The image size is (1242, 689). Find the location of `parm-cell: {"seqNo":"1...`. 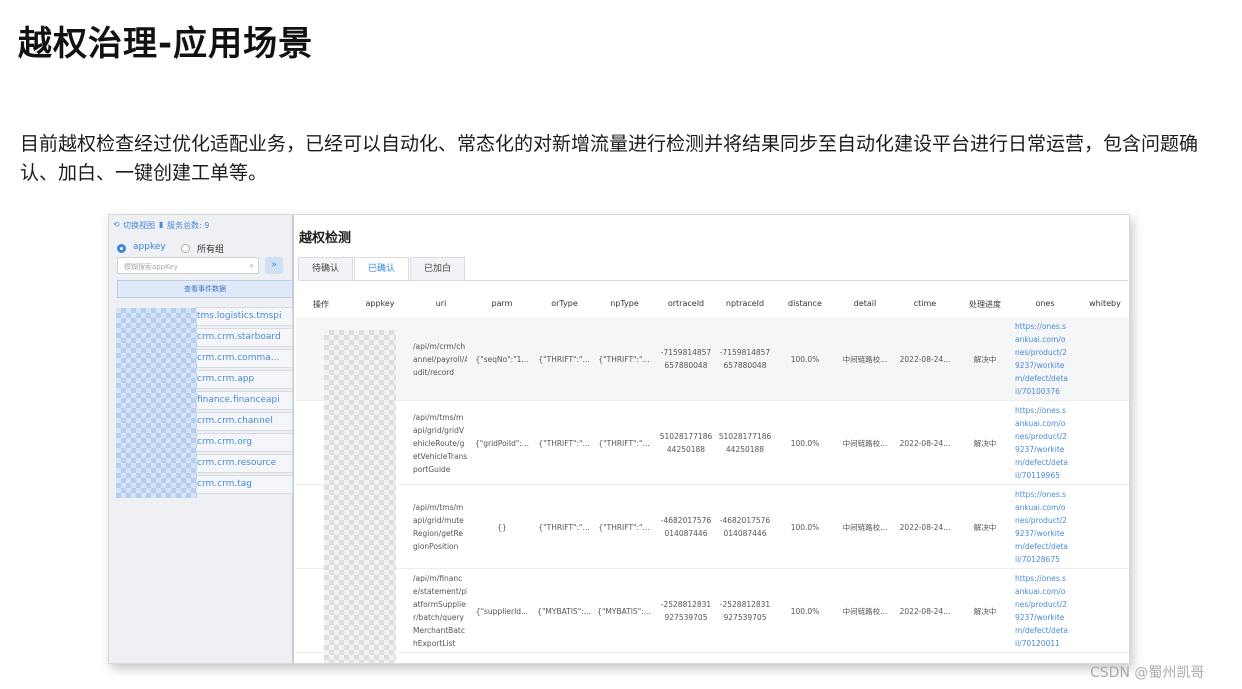

parm-cell: {"seqNo":"1... is located at coordinates (502, 359).